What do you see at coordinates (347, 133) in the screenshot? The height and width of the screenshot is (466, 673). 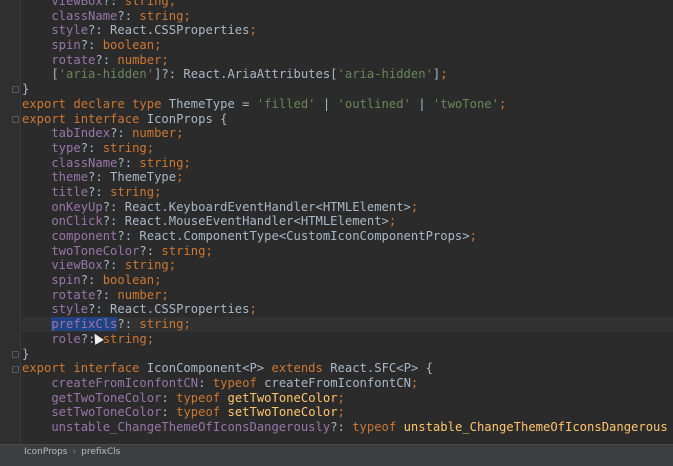 I see `code-line: tabIndex?: number;` at bounding box center [347, 133].